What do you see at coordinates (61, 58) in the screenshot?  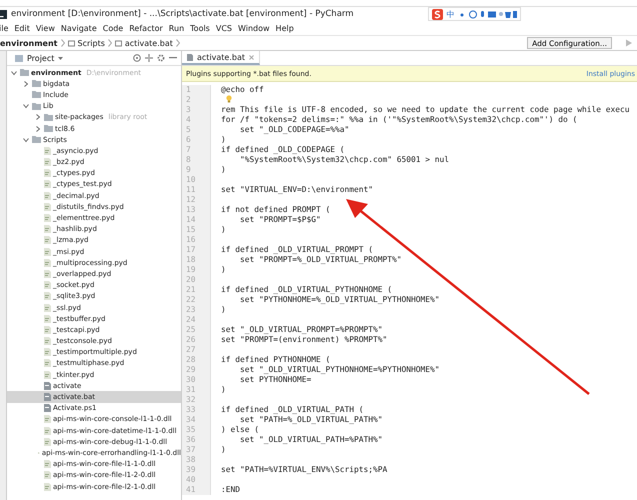 I see `dropdown-caret-icon` at bounding box center [61, 58].